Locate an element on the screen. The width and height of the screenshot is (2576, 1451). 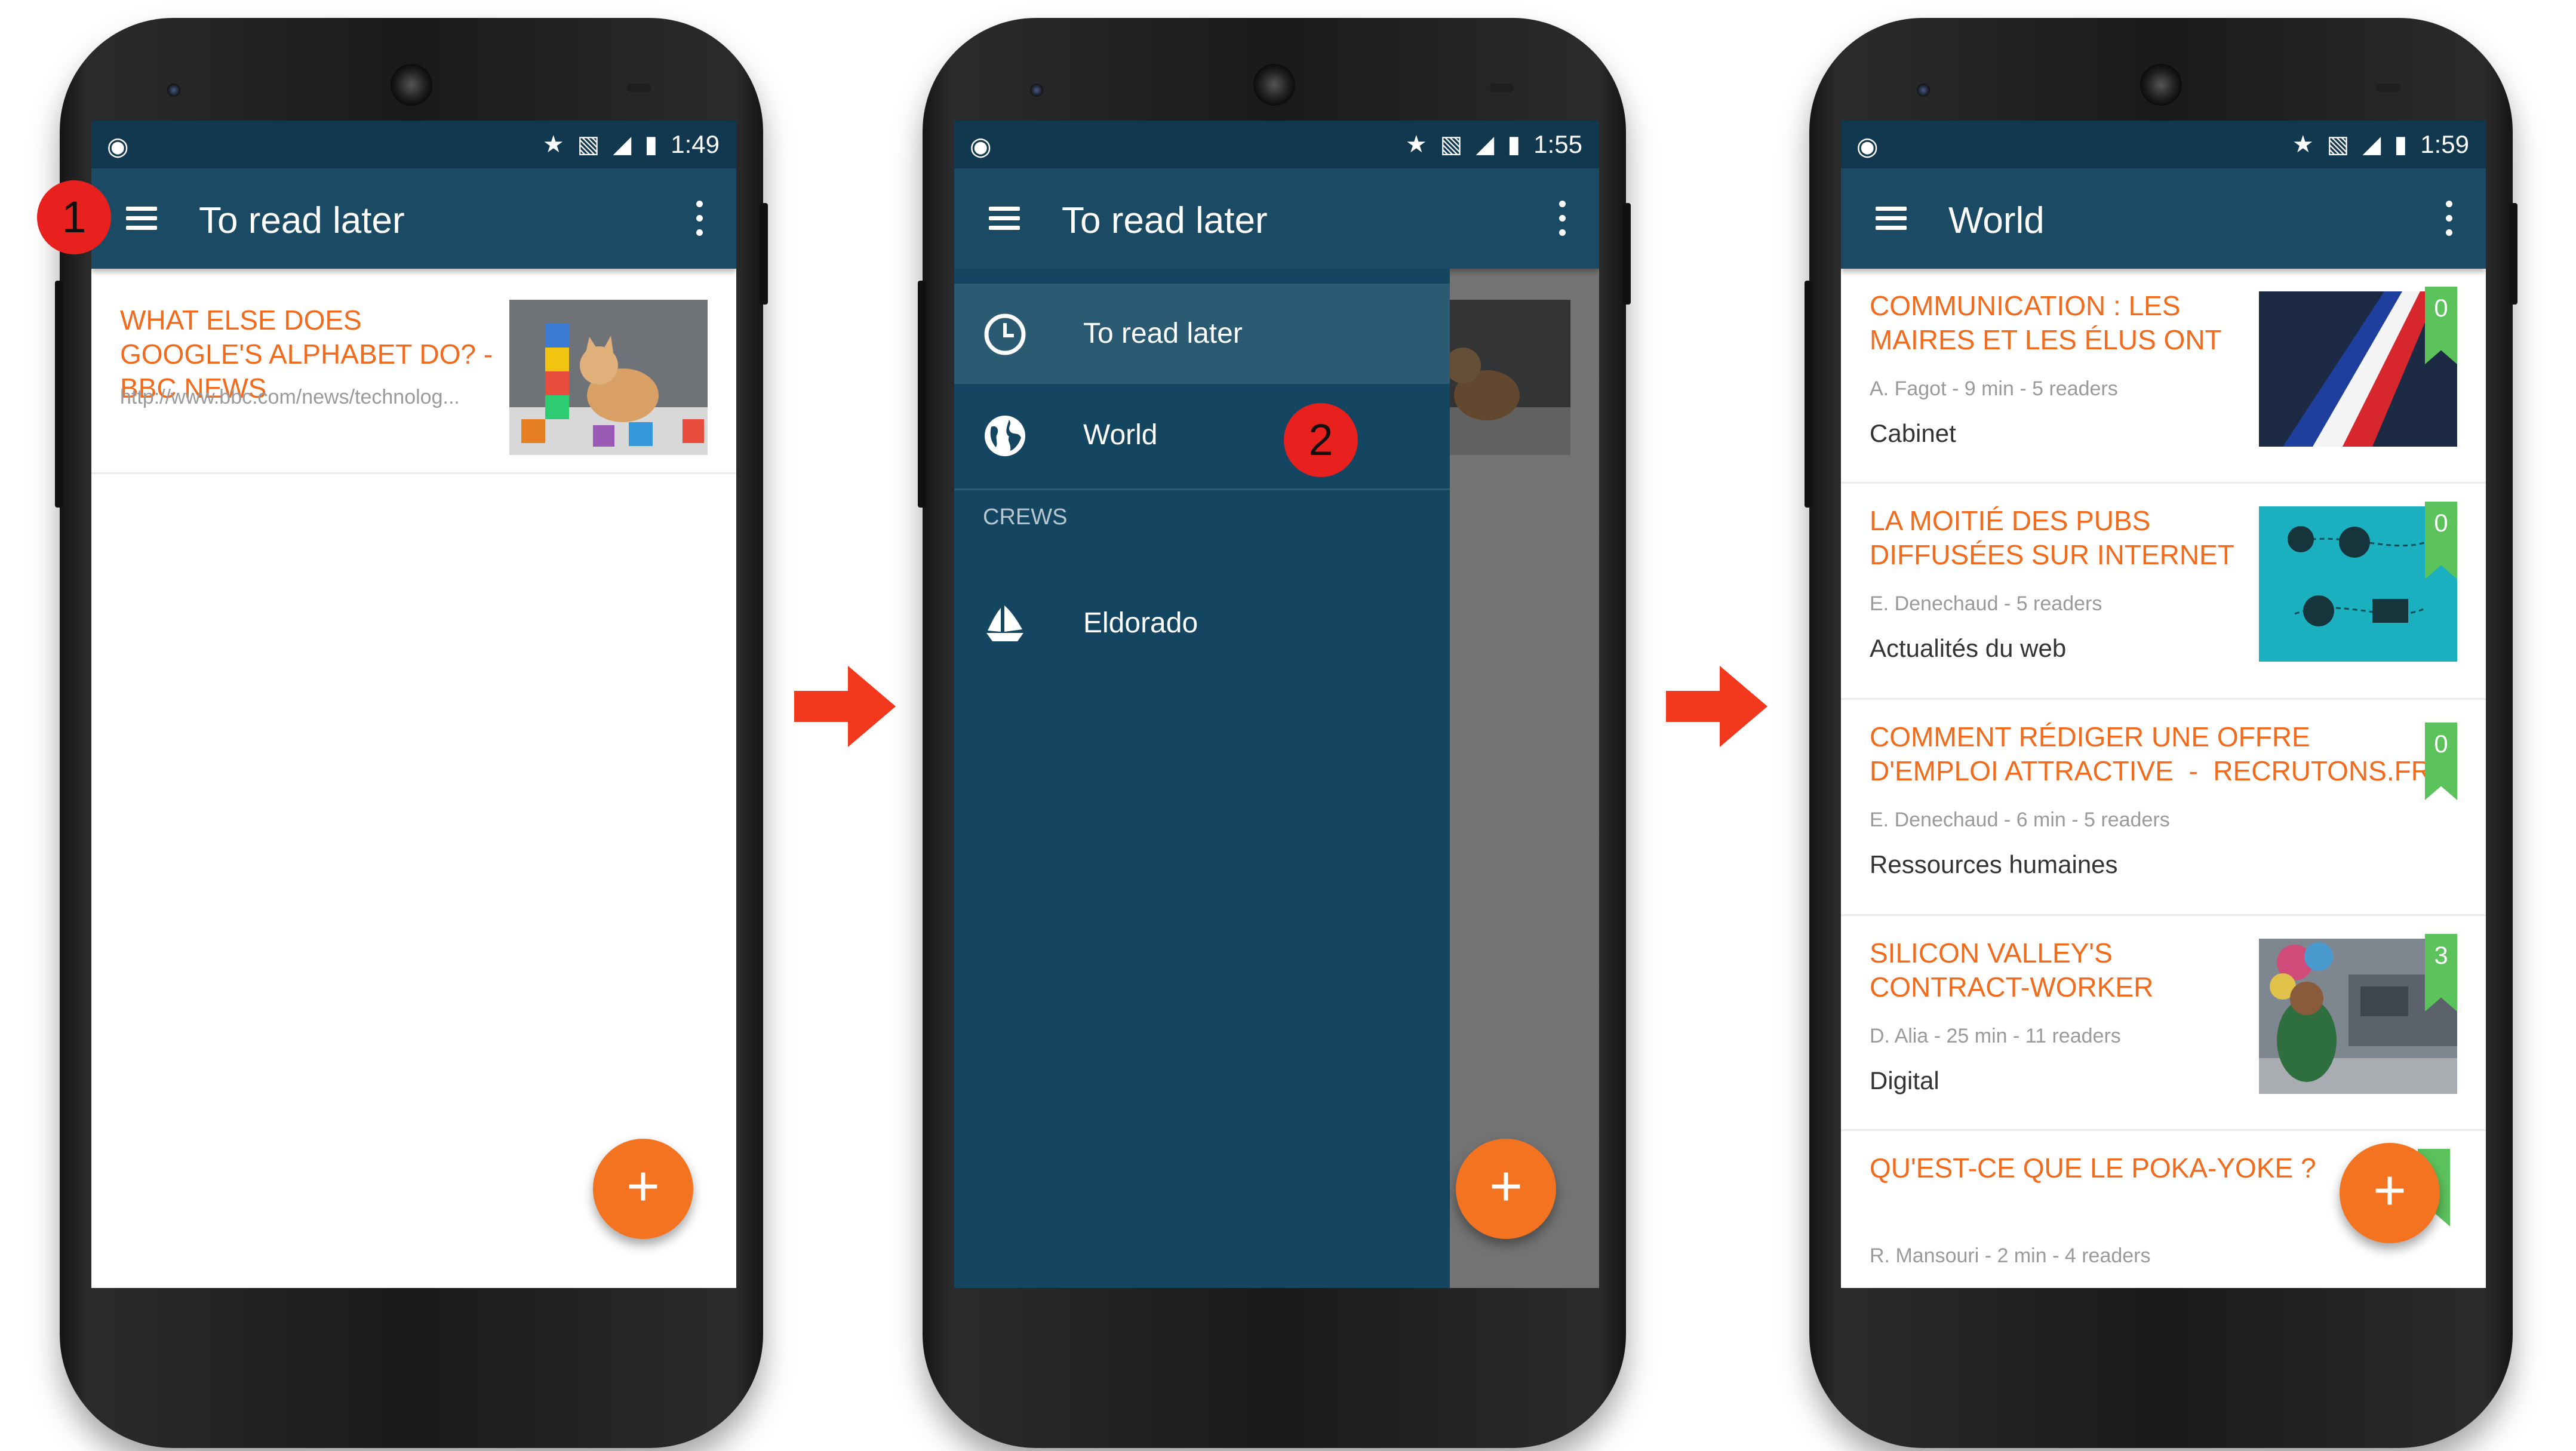
drawer-divider is located at coordinates (1202, 489).